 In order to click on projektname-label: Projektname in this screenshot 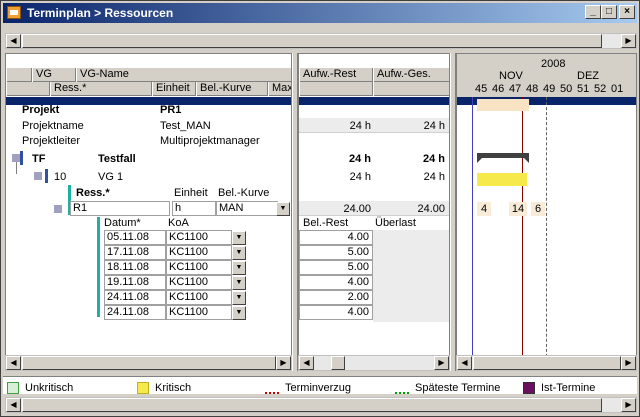, I will do `click(53, 126)`.